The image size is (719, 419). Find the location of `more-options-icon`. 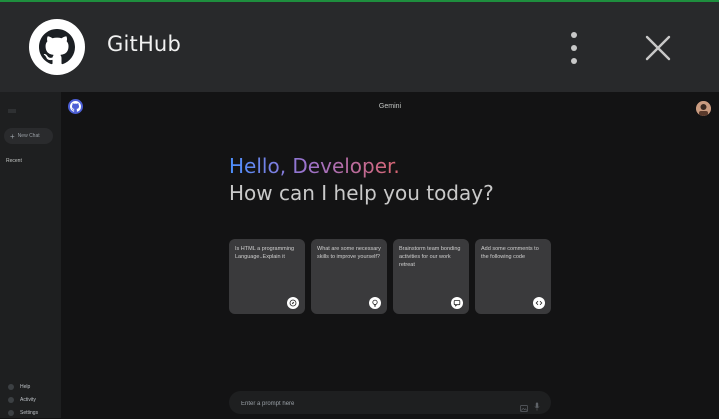

more-options-icon is located at coordinates (574, 48).